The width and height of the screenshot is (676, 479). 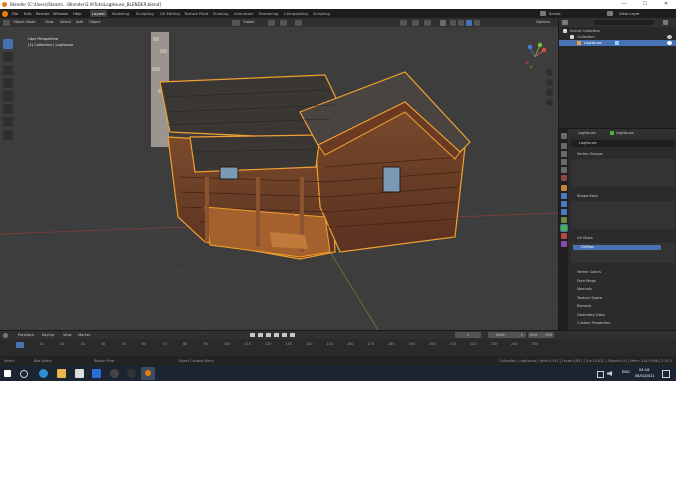 What do you see at coordinates (114, 373) in the screenshot?
I see `steam-icon` at bounding box center [114, 373].